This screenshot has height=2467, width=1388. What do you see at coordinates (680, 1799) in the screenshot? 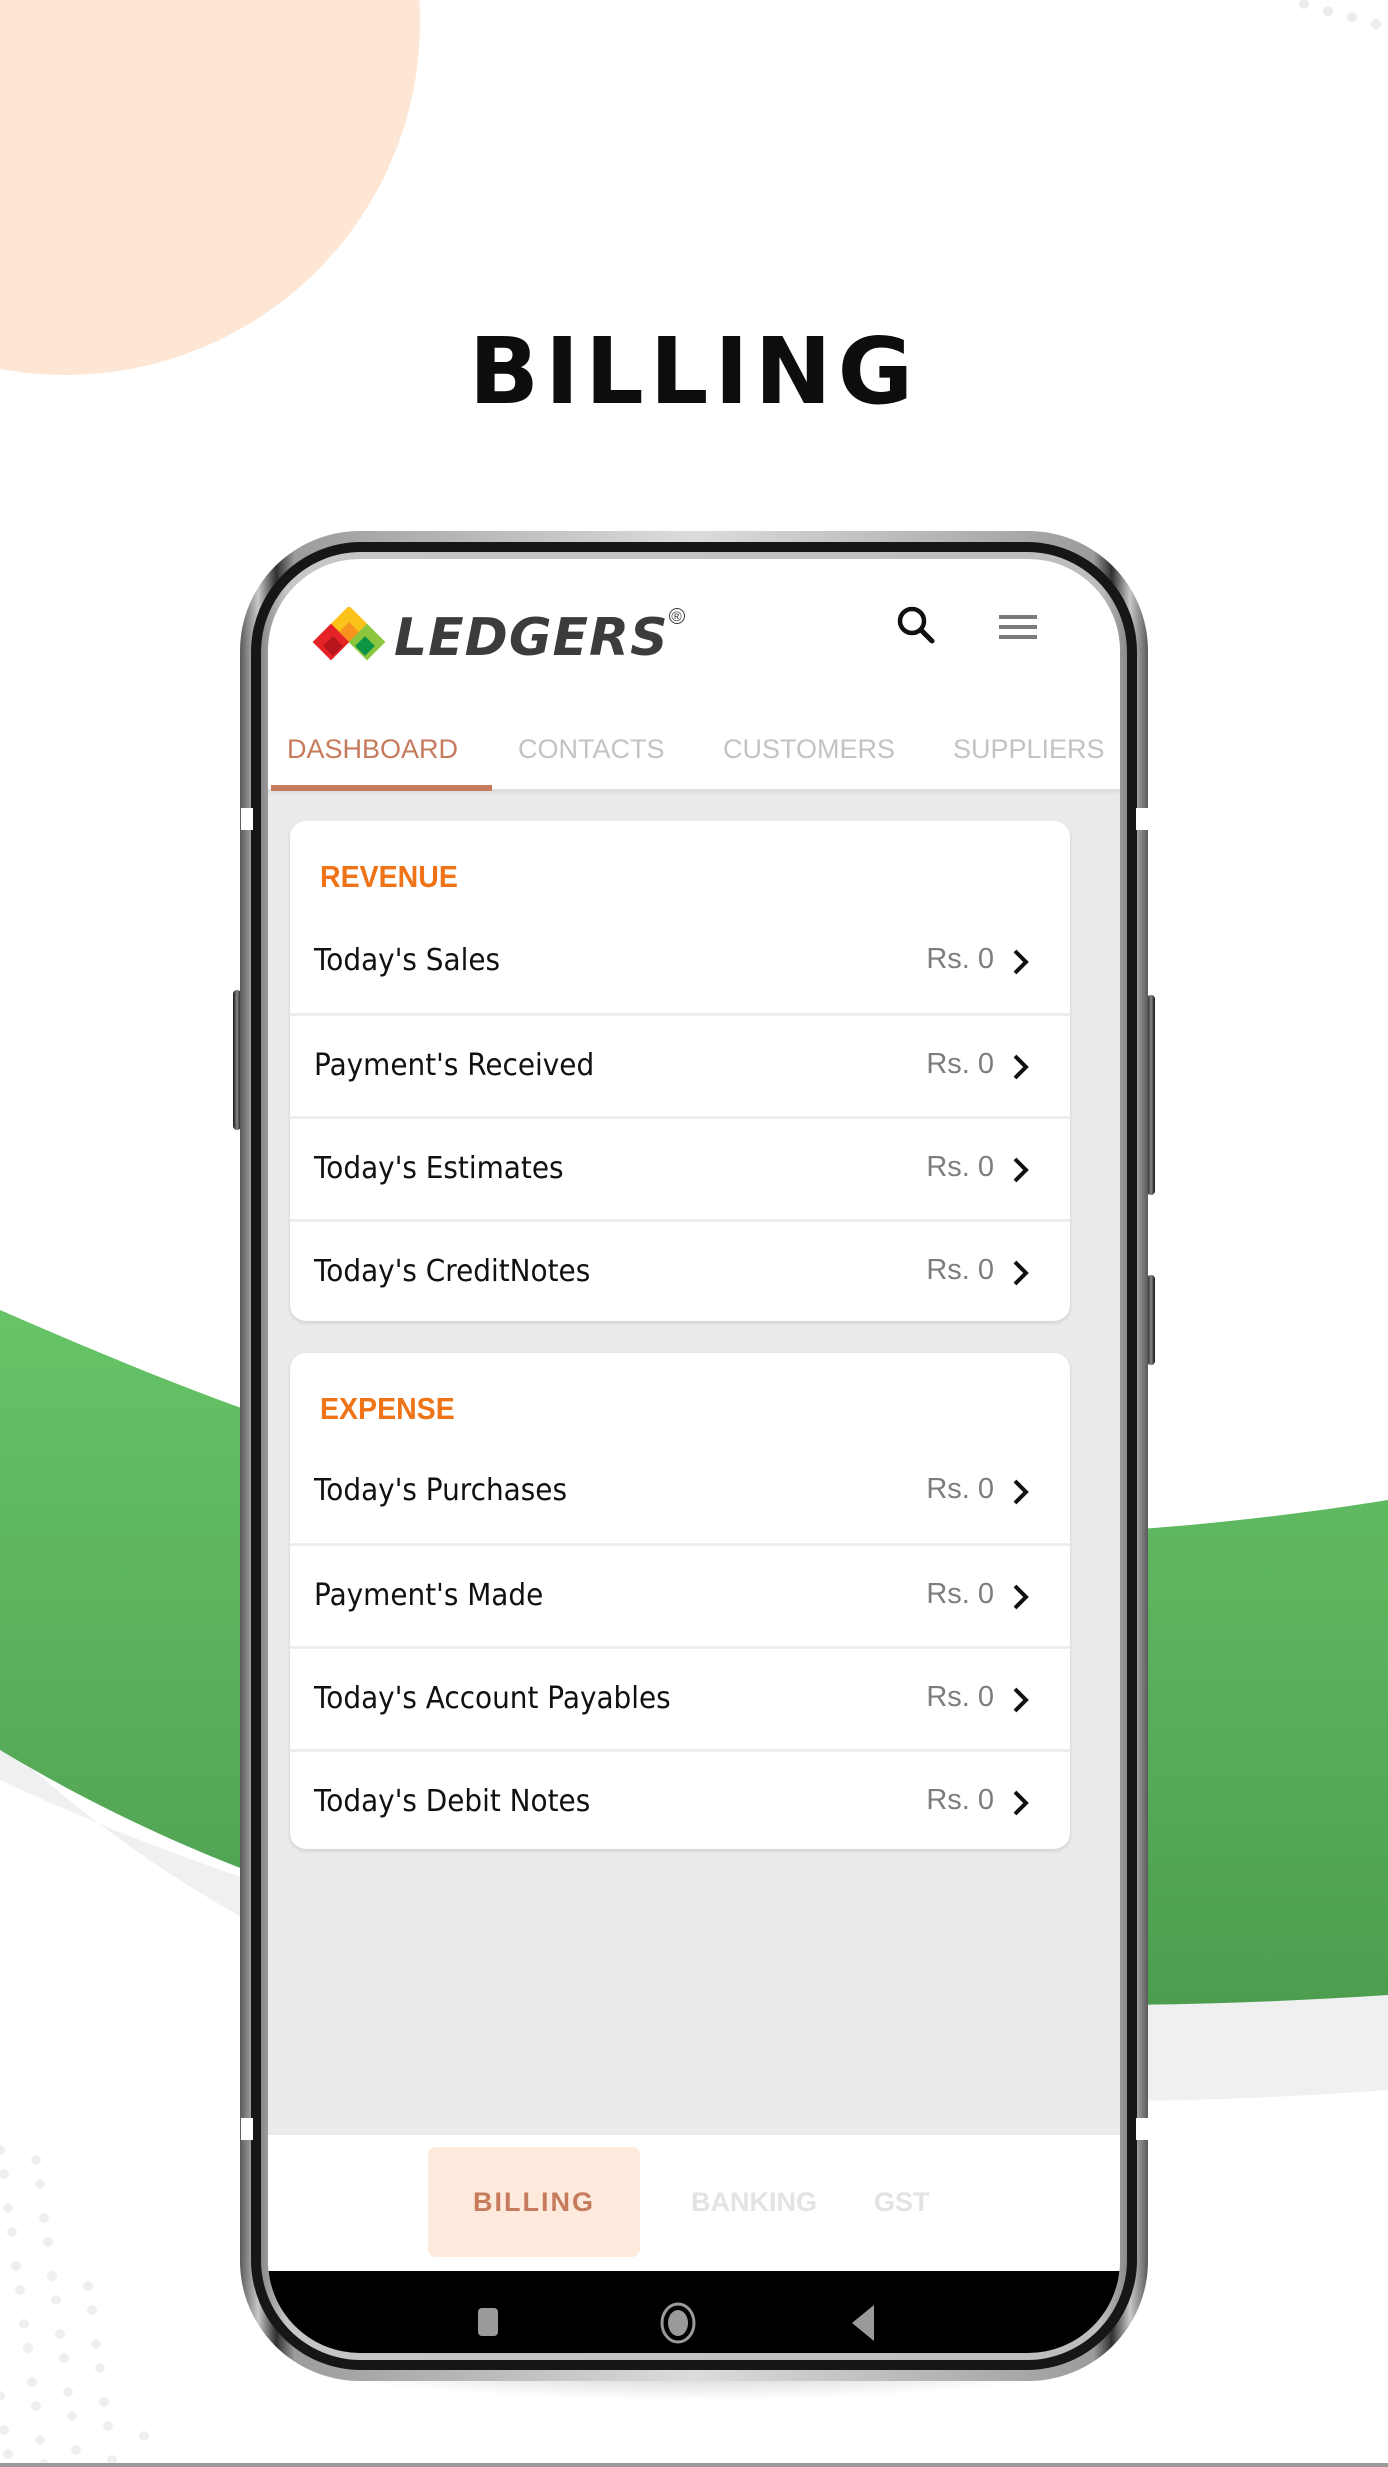
I see `list-item: Today's Debit Notes Rs. 0` at bounding box center [680, 1799].